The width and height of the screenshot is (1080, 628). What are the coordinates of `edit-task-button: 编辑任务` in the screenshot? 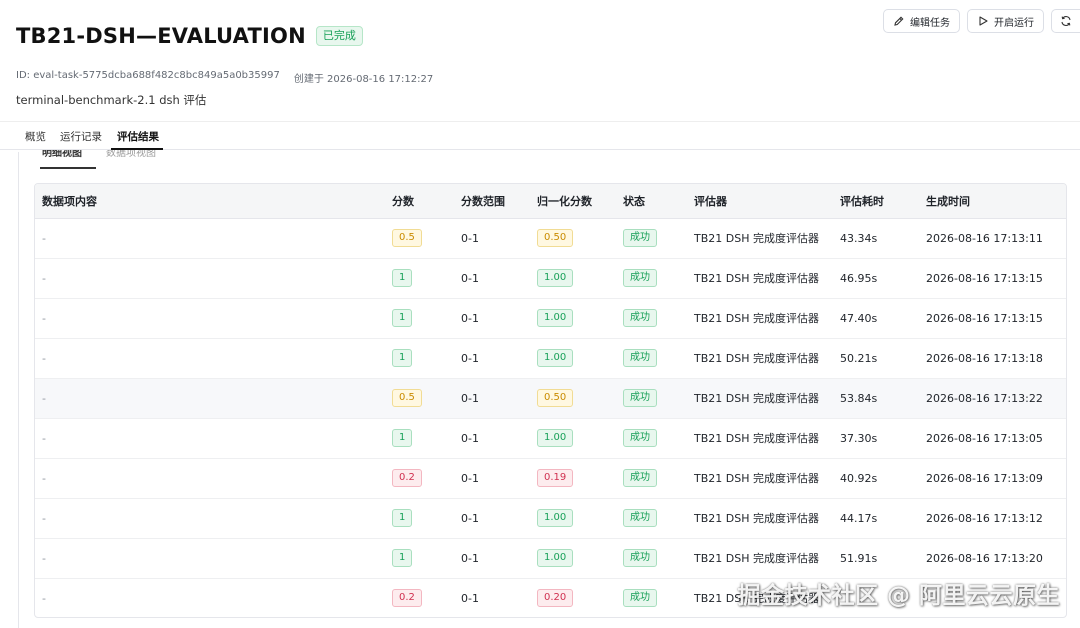 It's located at (921, 21).